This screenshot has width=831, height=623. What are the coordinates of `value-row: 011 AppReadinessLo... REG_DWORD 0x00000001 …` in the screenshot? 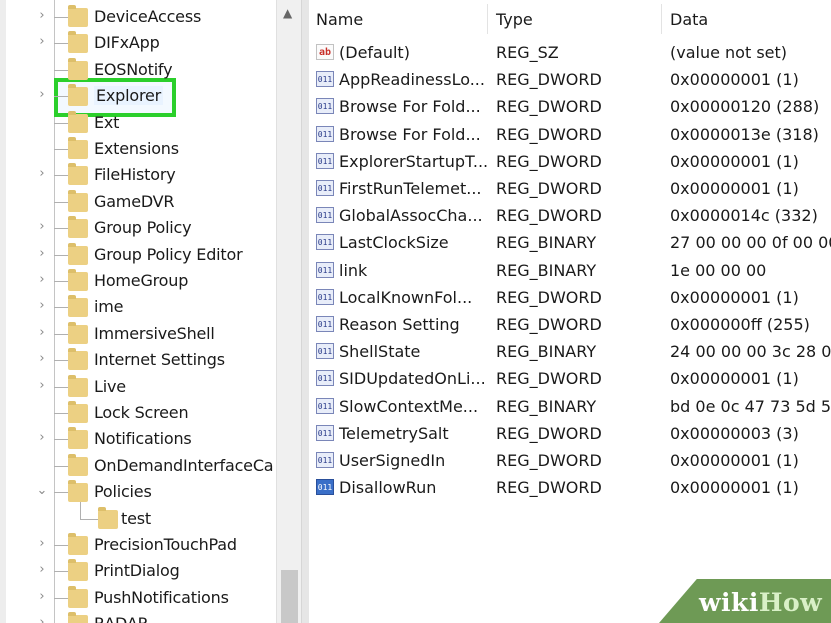 It's located at (570, 79).